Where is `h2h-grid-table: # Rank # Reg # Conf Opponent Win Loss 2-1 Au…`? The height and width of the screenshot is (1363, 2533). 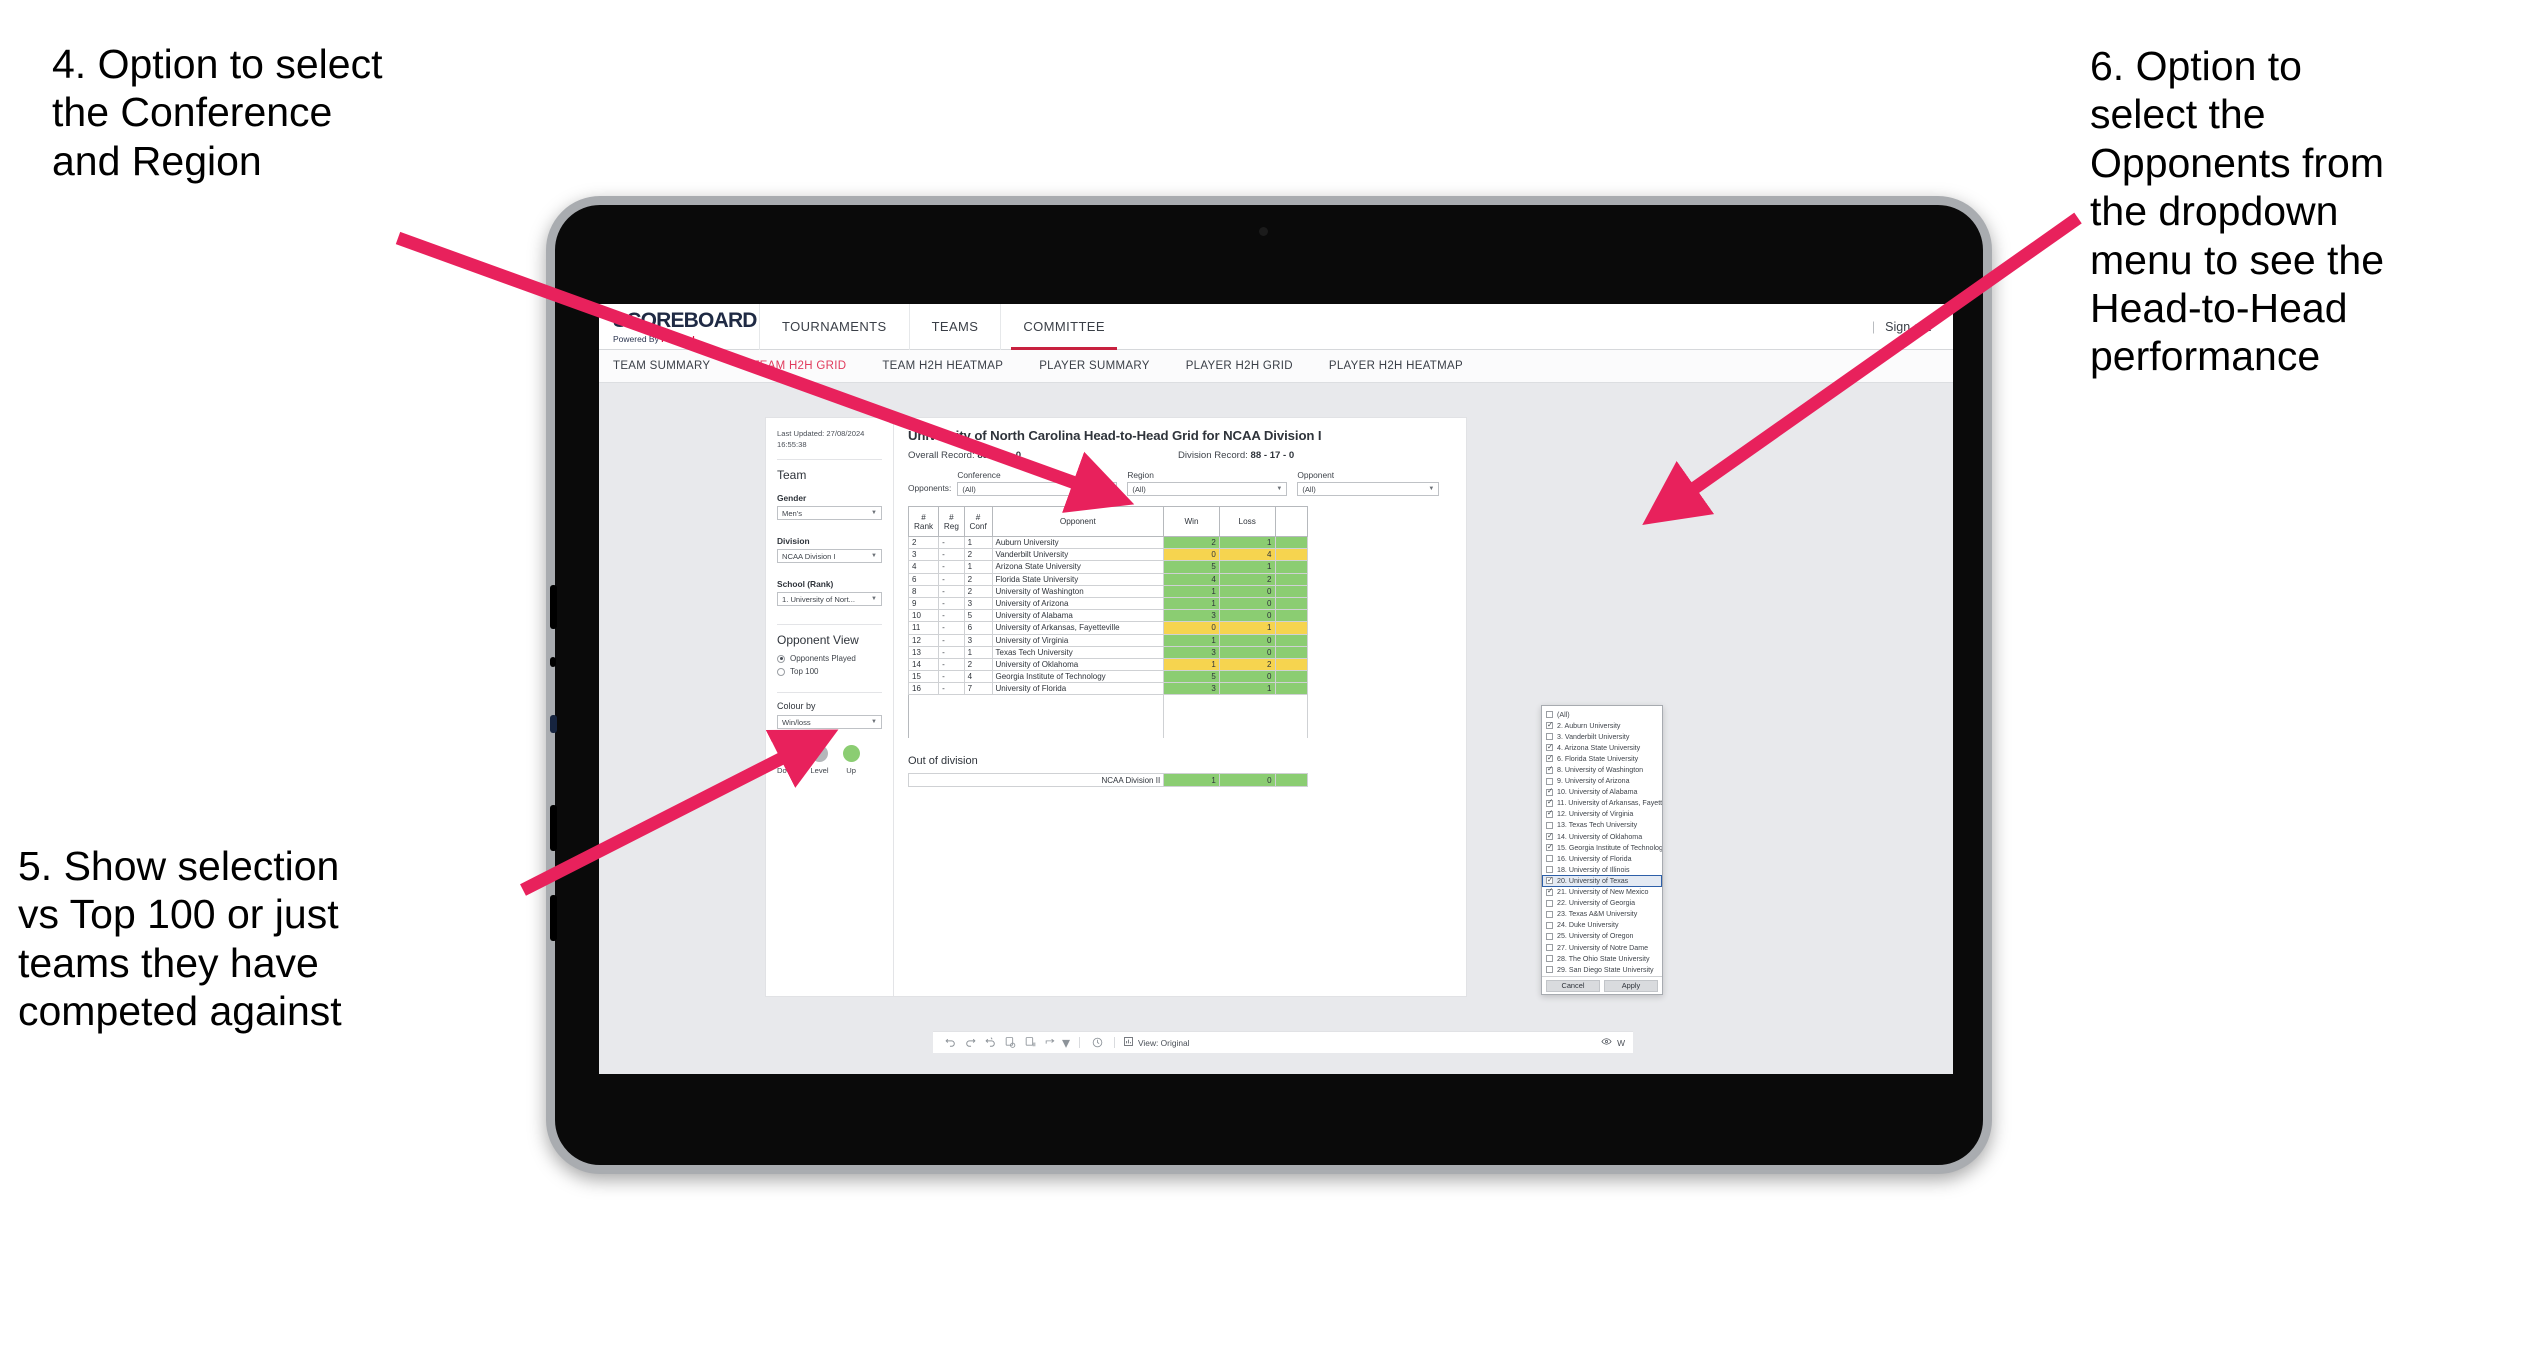
h2h-grid-table: # Rank # Reg # Conf Opponent Win Loss 2-1 Au… is located at coordinates (1107, 623).